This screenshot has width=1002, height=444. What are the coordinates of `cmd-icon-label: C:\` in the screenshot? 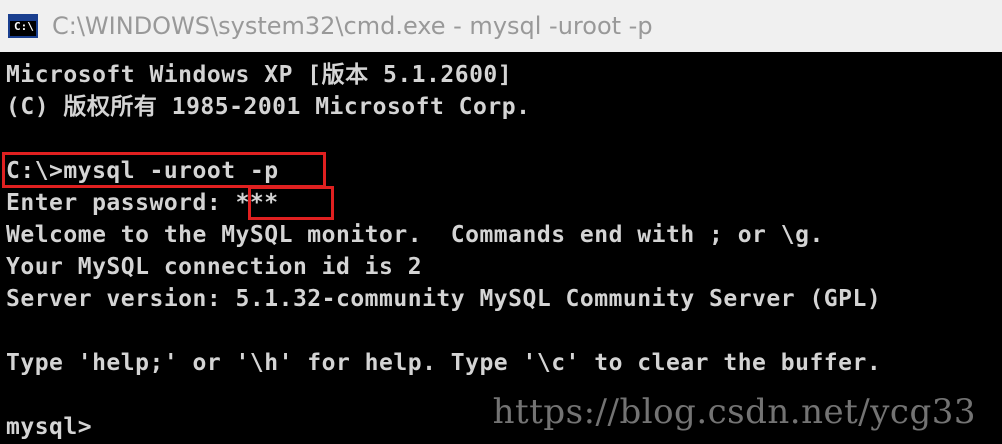 It's located at (24, 26).